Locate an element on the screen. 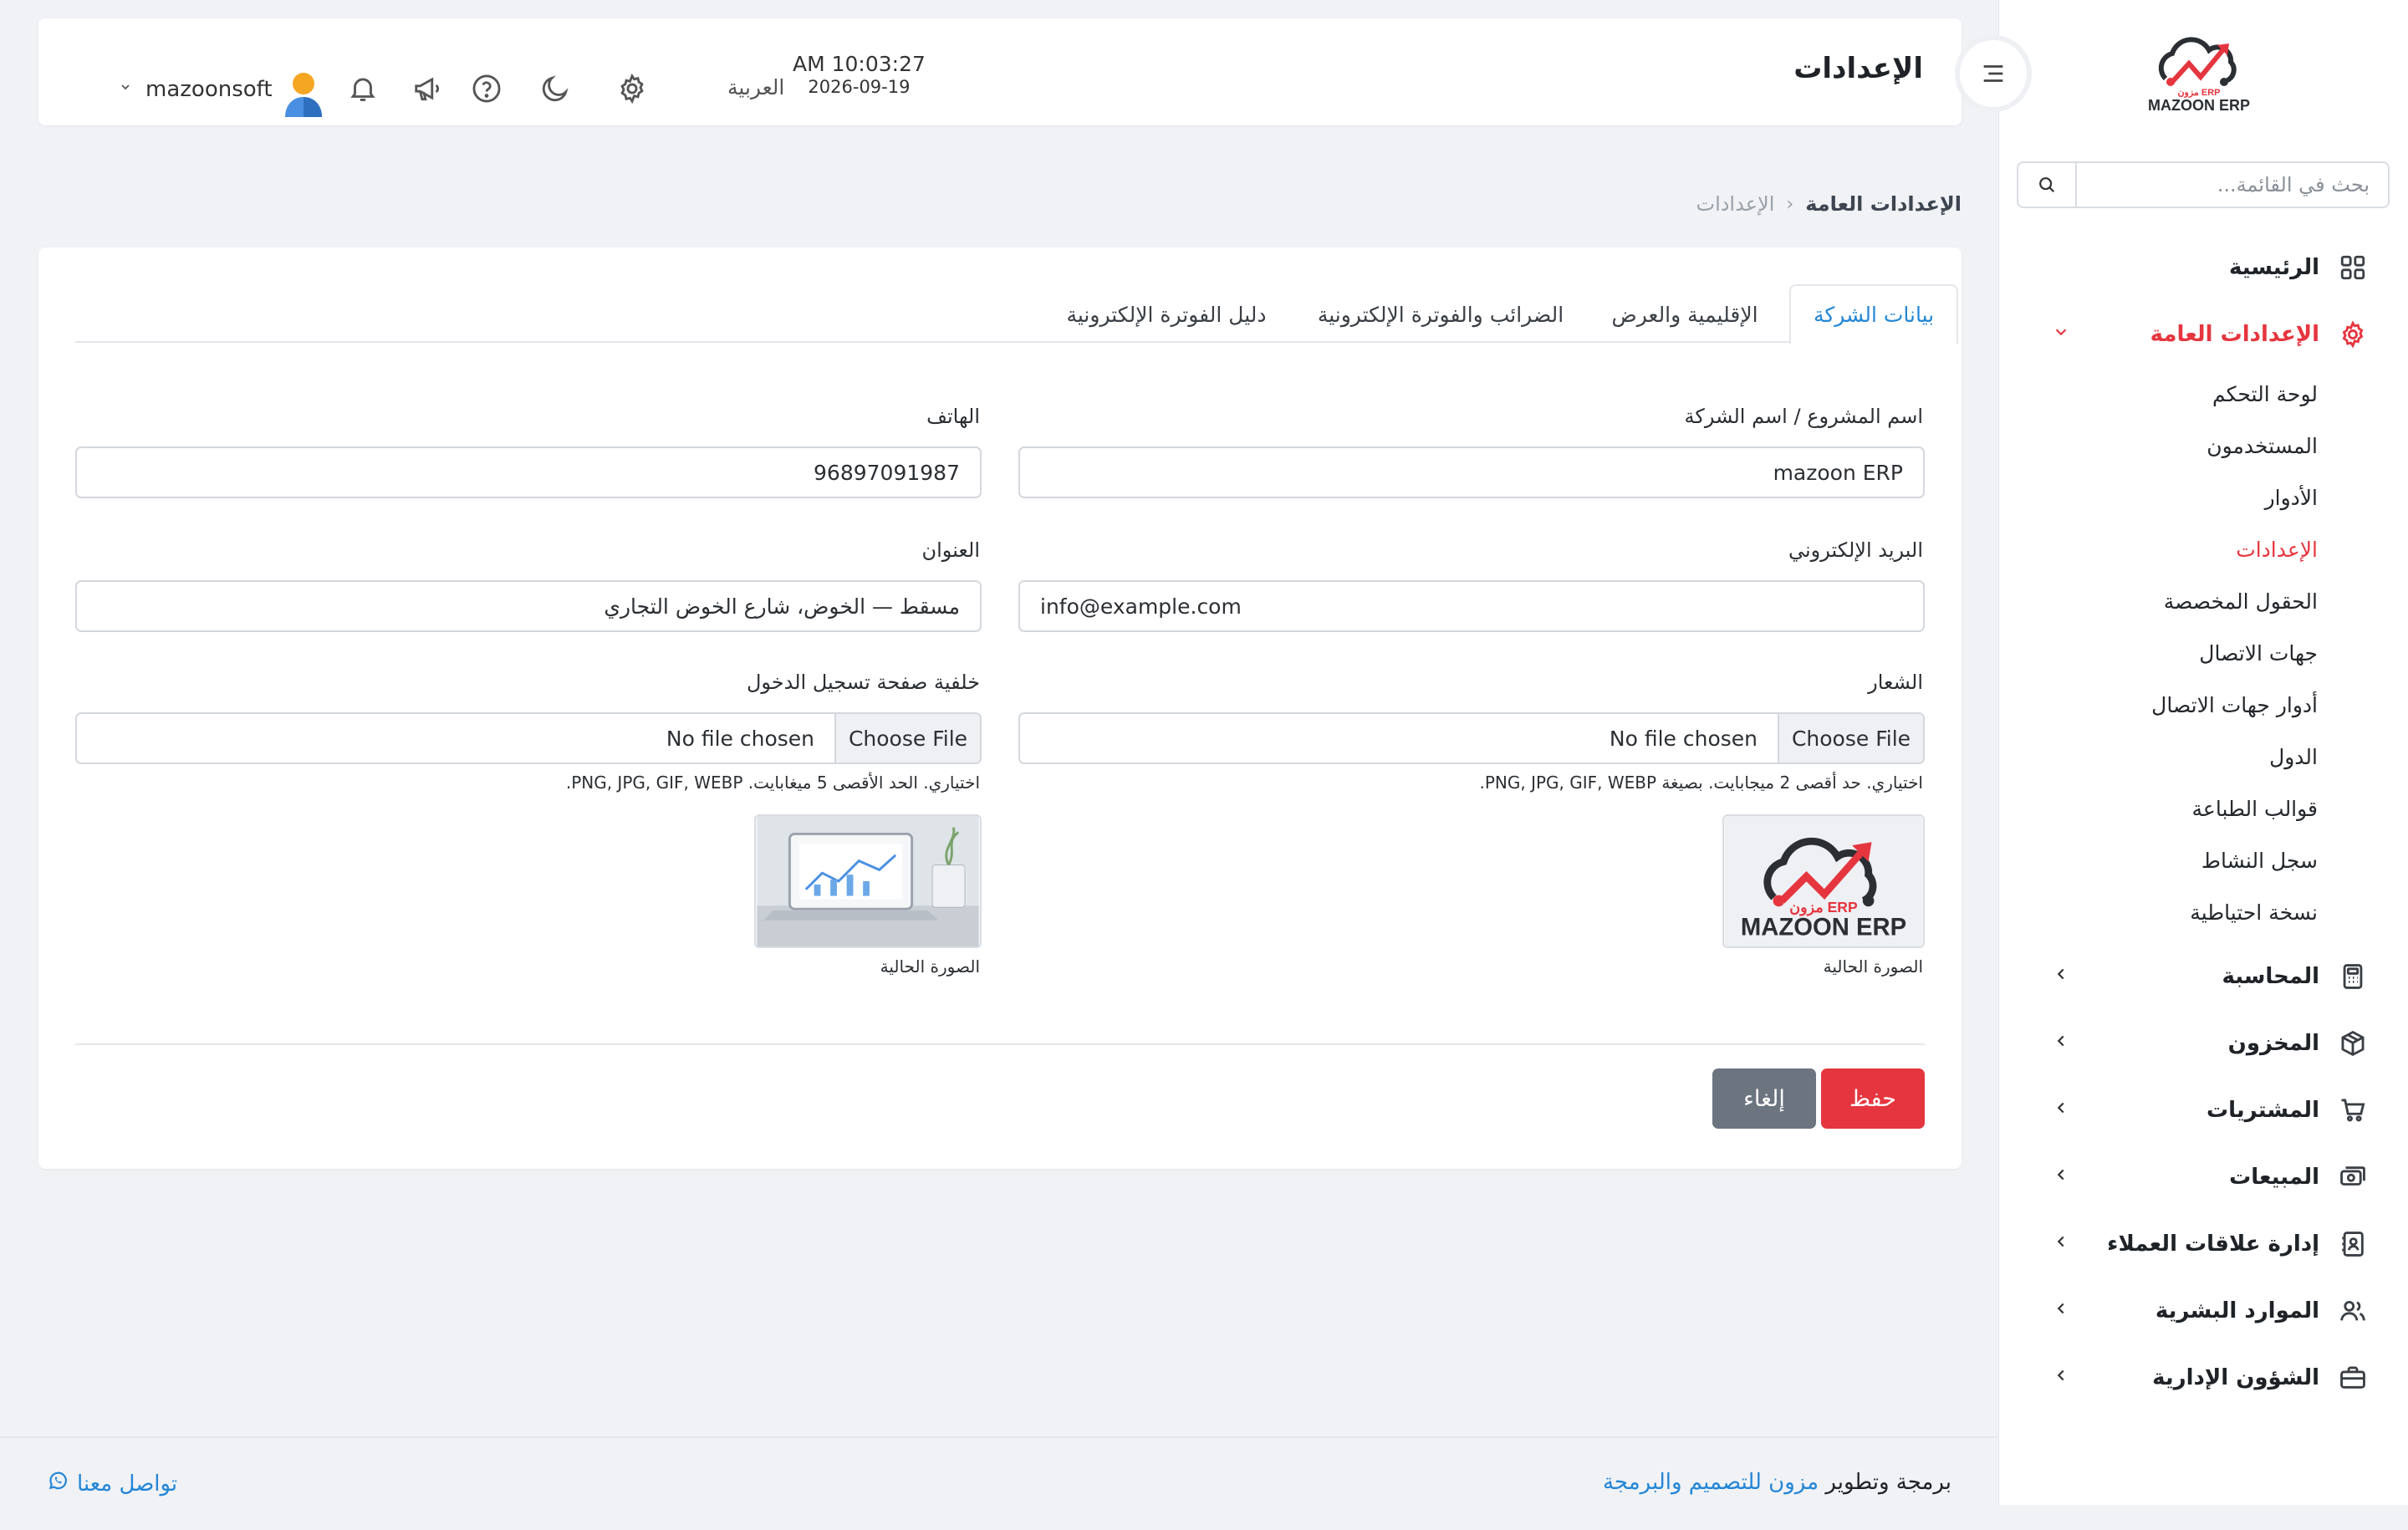  sidebar-search-input is located at coordinates (2232, 184).